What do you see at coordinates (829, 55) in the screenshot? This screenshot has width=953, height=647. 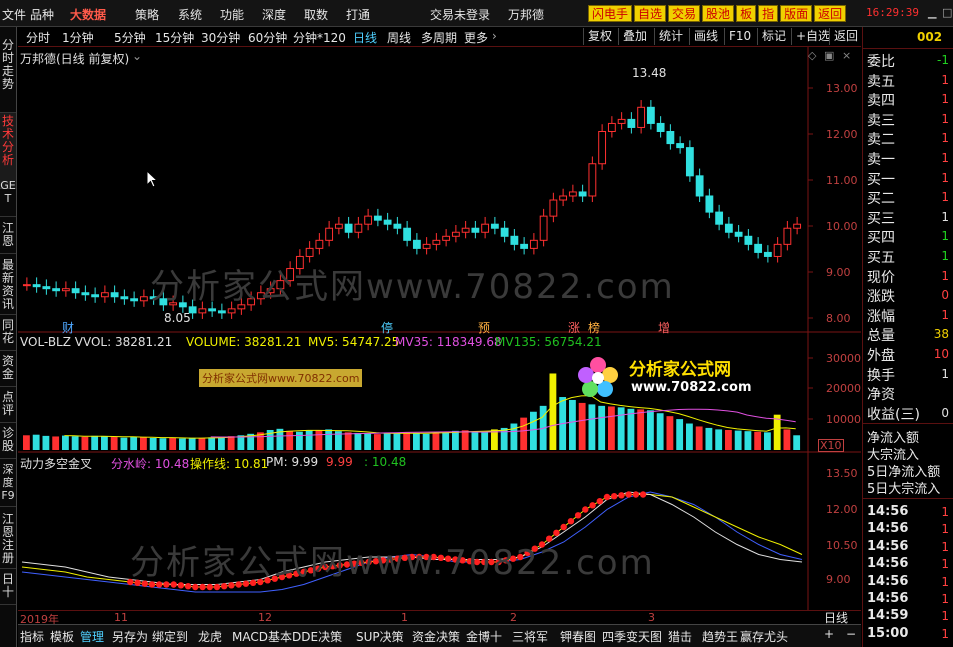 I see `restore-panel-icon: ▣` at bounding box center [829, 55].